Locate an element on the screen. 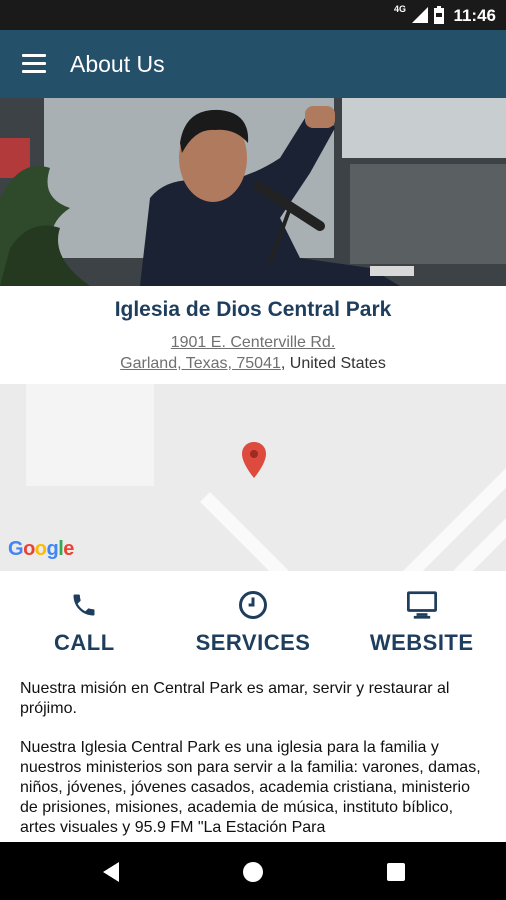 The width and height of the screenshot is (506, 900). google-logo: Google is located at coordinates (41, 549).